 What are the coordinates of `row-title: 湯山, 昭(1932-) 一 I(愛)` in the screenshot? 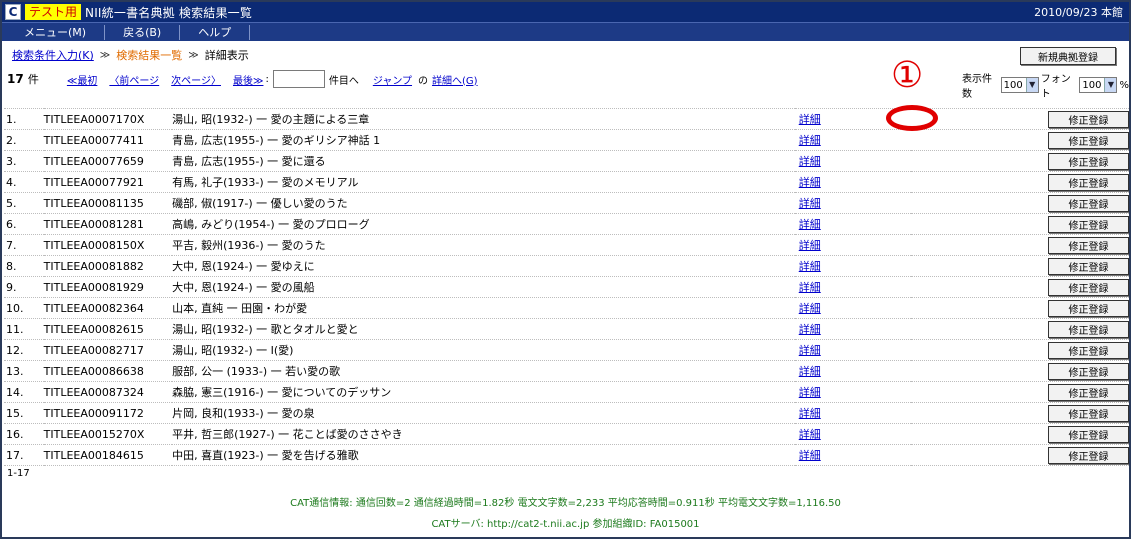 It's located at (483, 350).